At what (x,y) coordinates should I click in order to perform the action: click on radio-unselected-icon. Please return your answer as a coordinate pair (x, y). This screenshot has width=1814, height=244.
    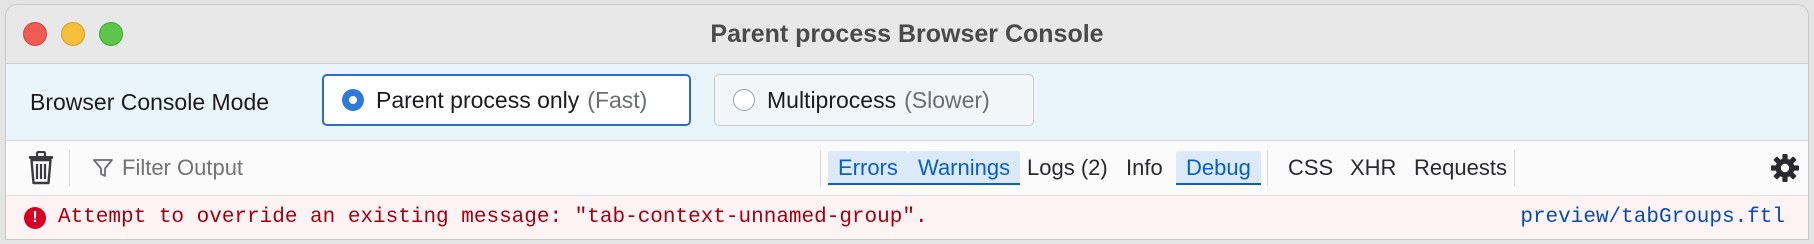
    Looking at the image, I should click on (744, 100).